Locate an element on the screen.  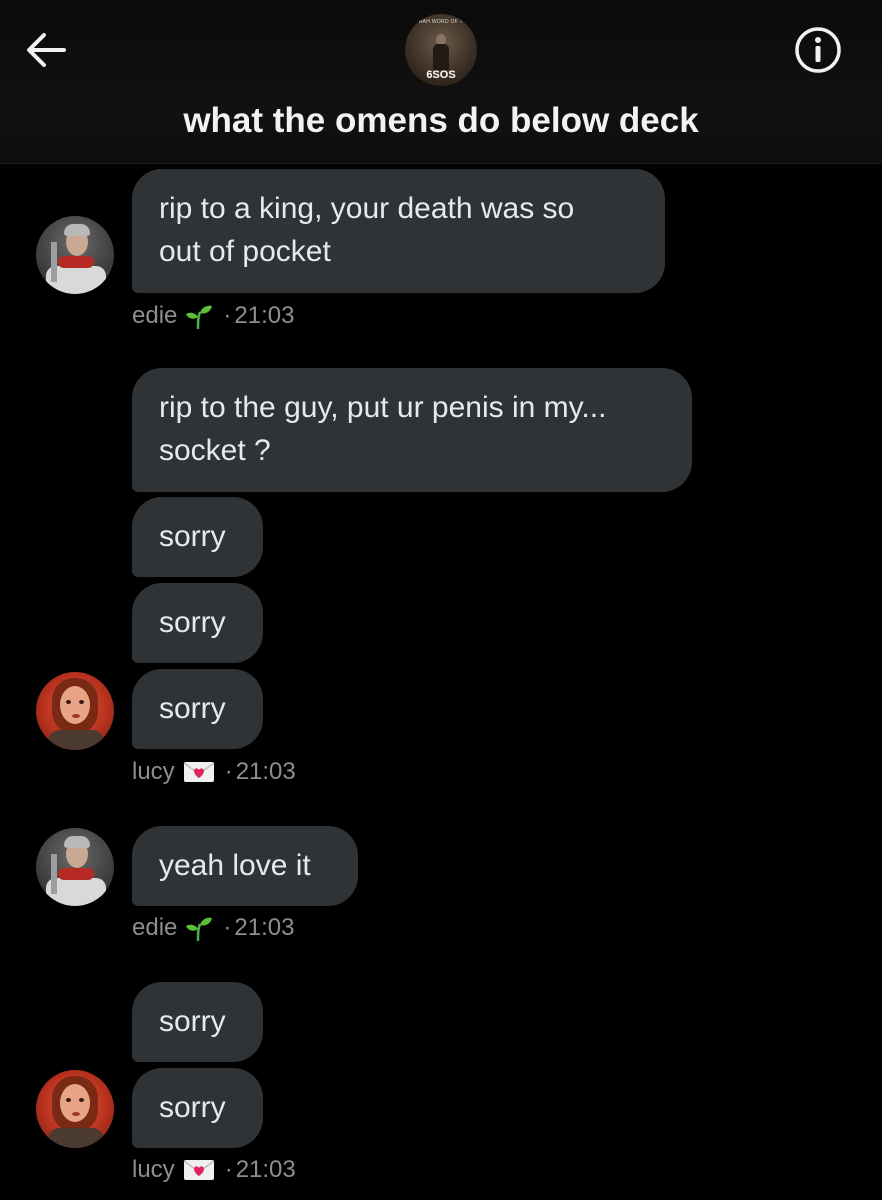
group-avatar: AAH WORD OF T 6SOS is located at coordinates (441, 50).